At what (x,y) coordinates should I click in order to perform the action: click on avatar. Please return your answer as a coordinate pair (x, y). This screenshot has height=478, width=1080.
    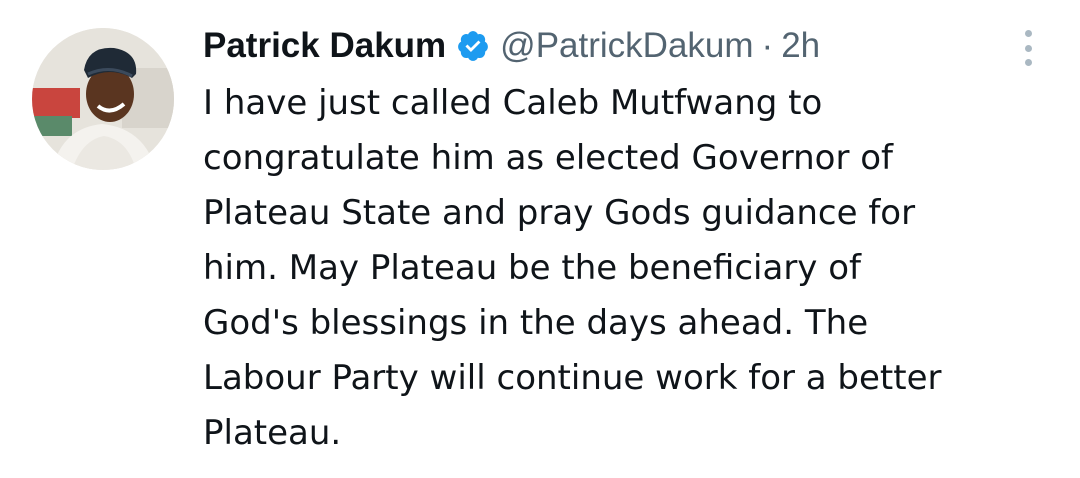
    Looking at the image, I should click on (103, 99).